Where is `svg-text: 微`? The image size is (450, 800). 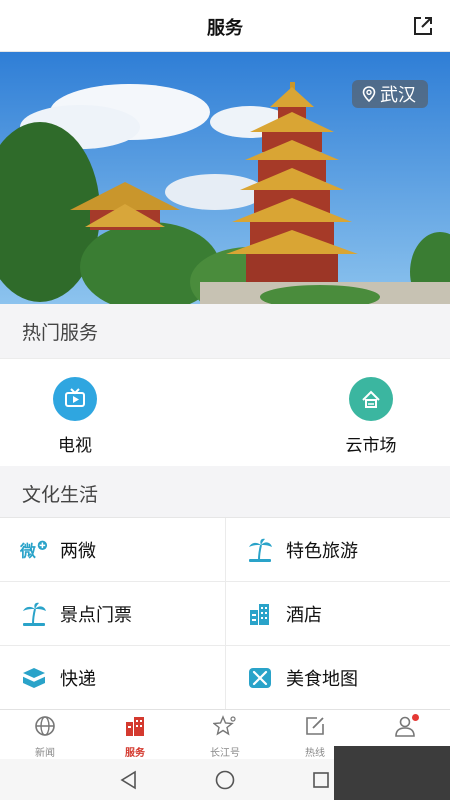 svg-text: 微 is located at coordinates (28, 550).